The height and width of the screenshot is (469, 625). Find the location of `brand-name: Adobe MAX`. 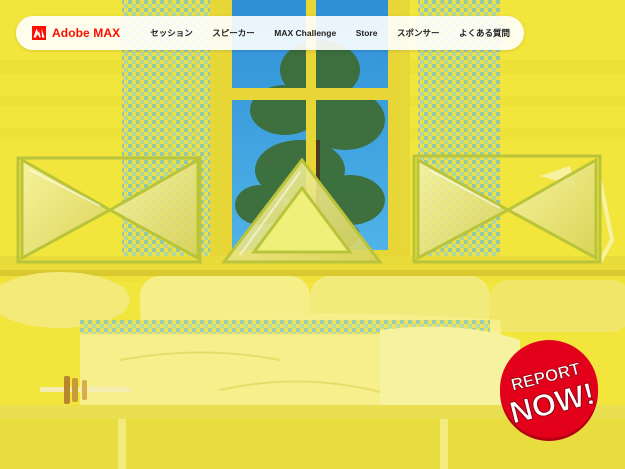

brand-name: Adobe MAX is located at coordinates (86, 33).